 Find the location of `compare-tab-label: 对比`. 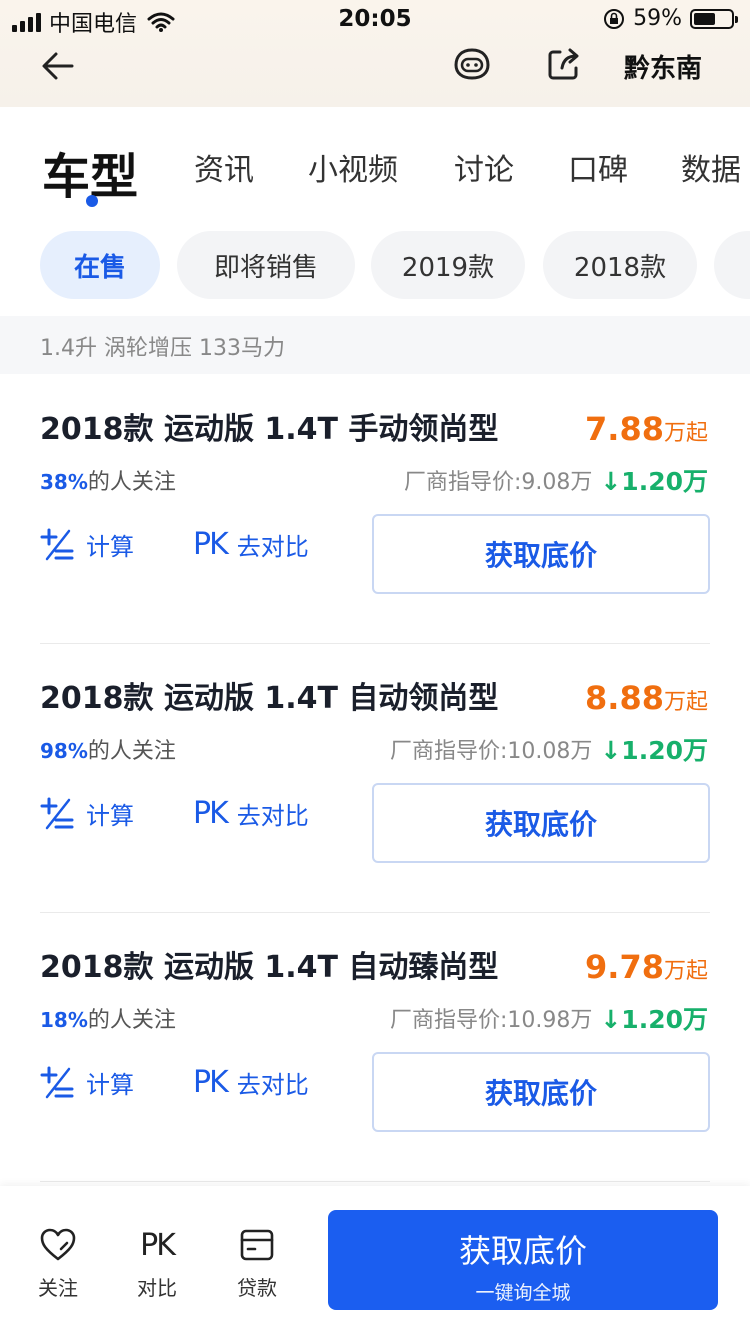

compare-tab-label: 对比 is located at coordinates (157, 1288).